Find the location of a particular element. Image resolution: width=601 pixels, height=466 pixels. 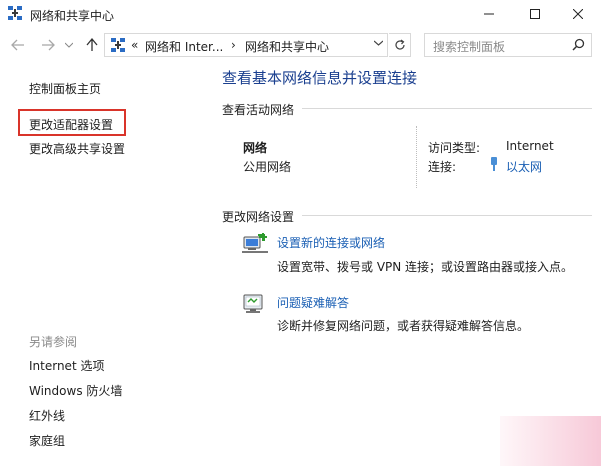

arrow-up-icon is located at coordinates (92, 44).